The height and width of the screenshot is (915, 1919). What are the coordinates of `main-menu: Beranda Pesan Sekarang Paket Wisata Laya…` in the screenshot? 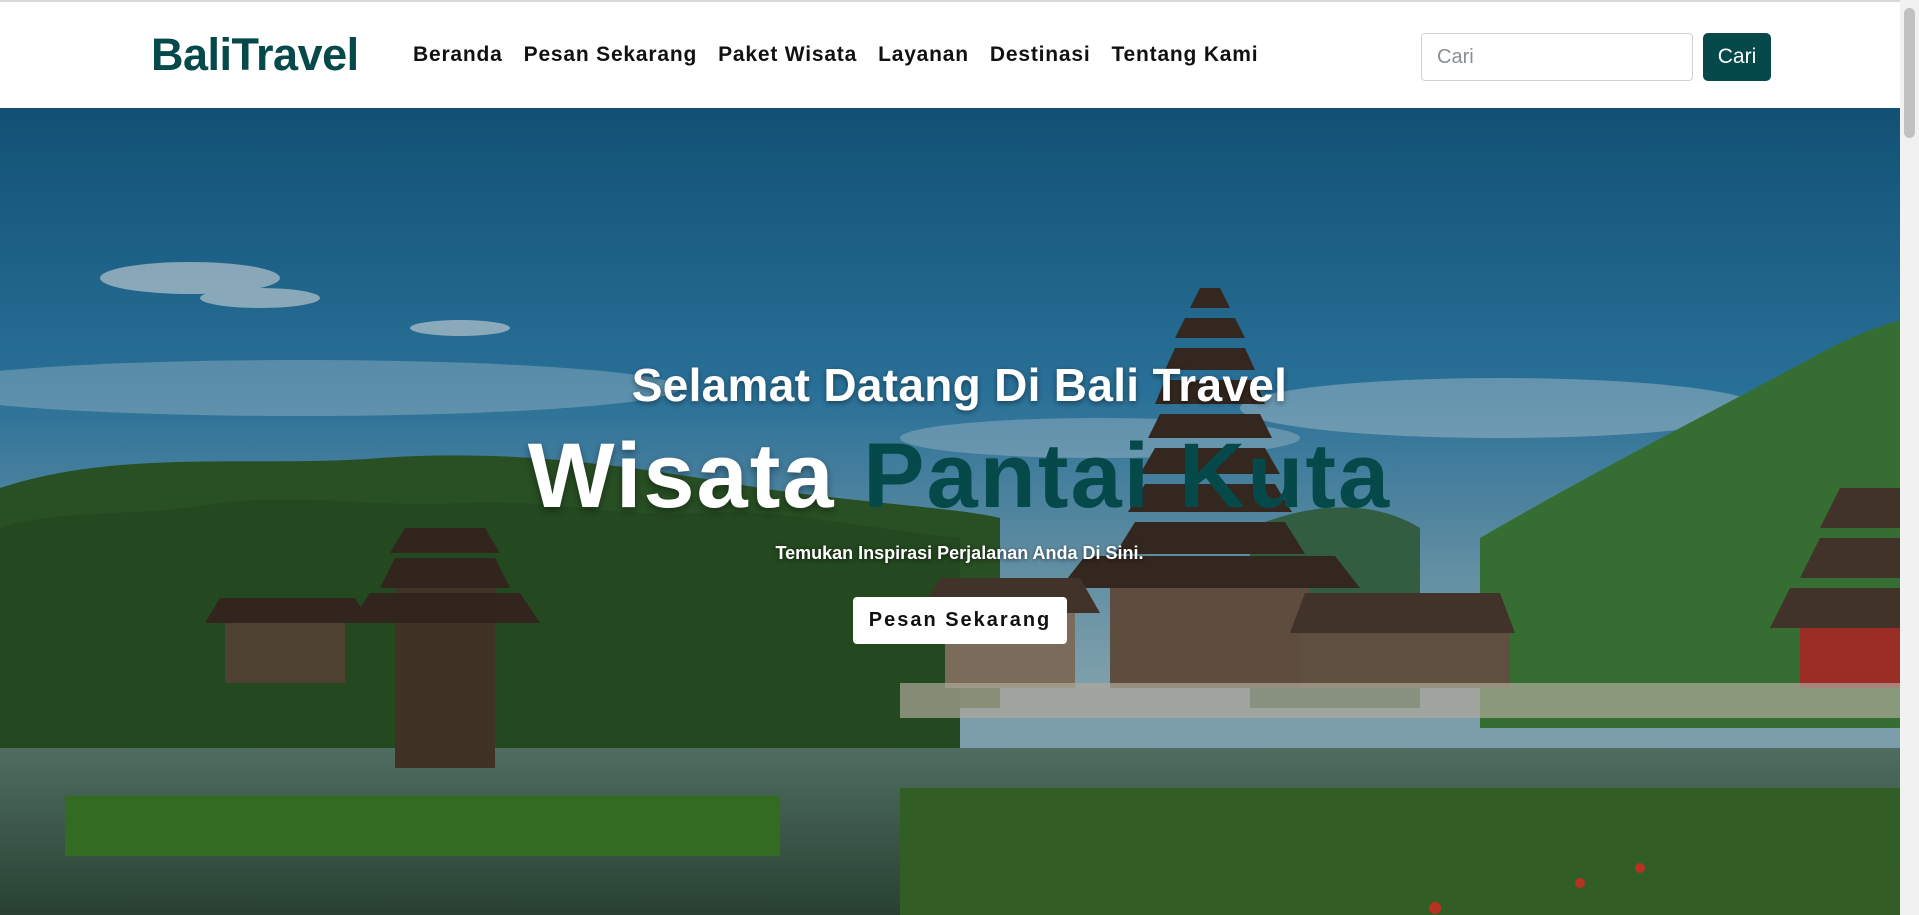 It's located at (846, 55).